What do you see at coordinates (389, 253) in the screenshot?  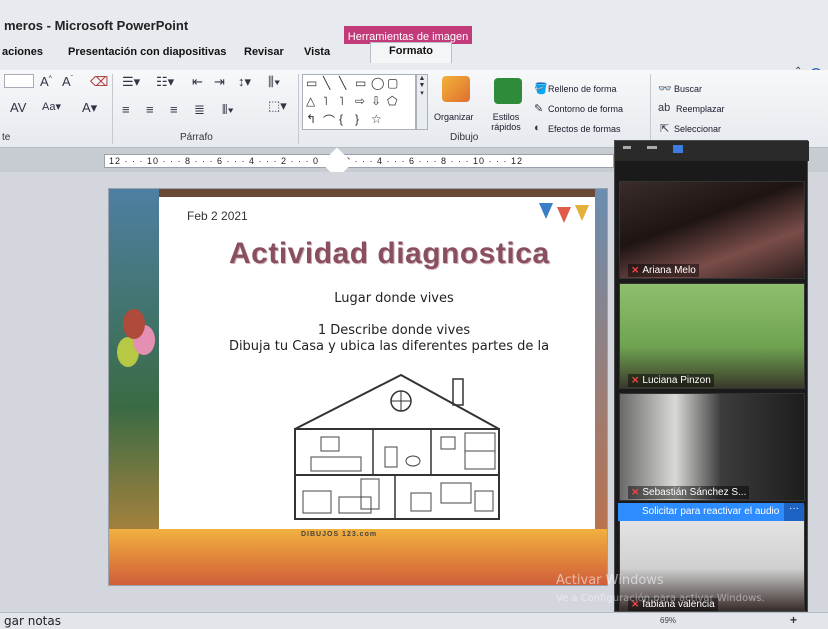 I see `slide-title: Actividad diagnostica` at bounding box center [389, 253].